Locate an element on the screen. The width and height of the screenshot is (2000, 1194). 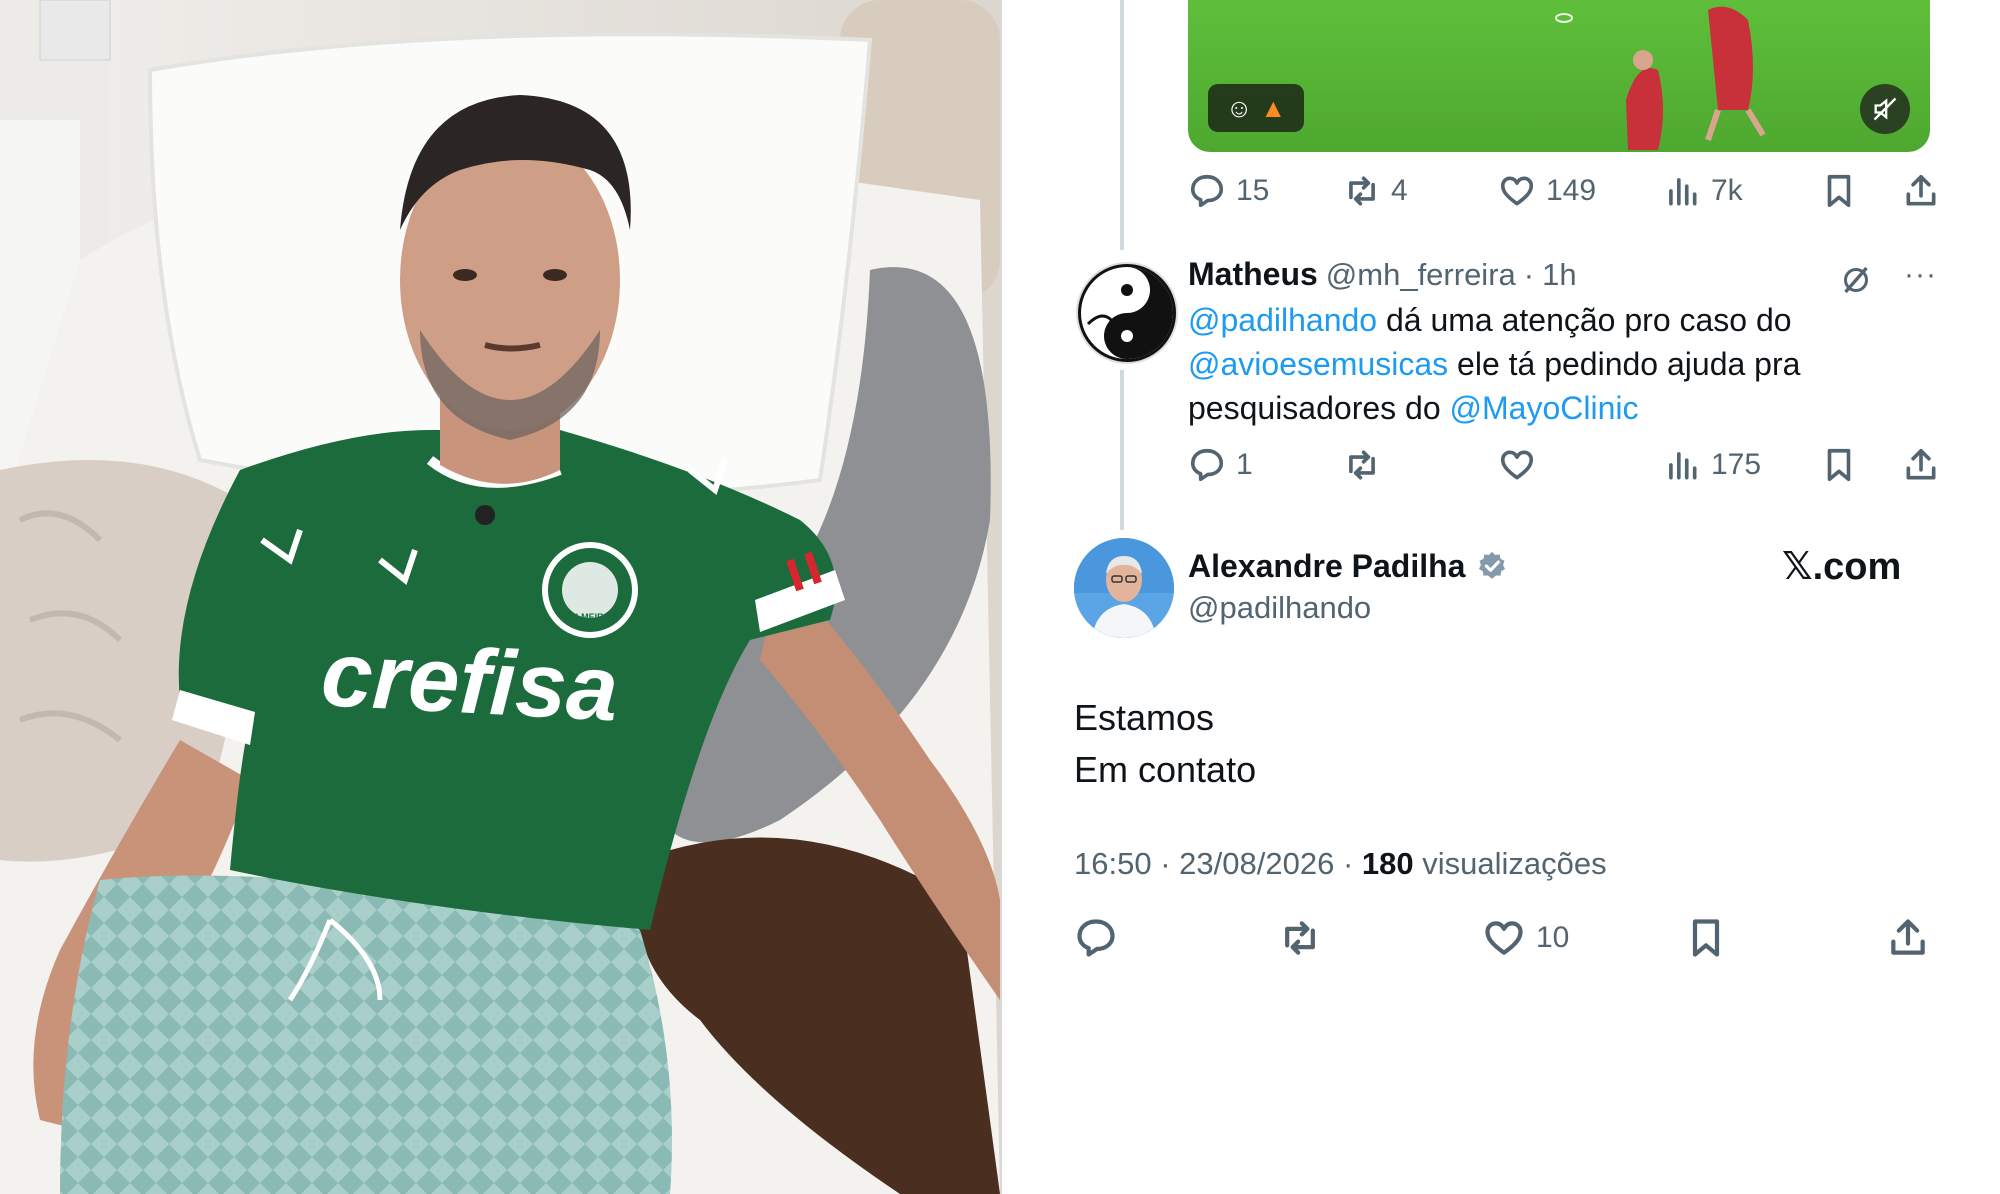
mute-button is located at coordinates (1885, 109).